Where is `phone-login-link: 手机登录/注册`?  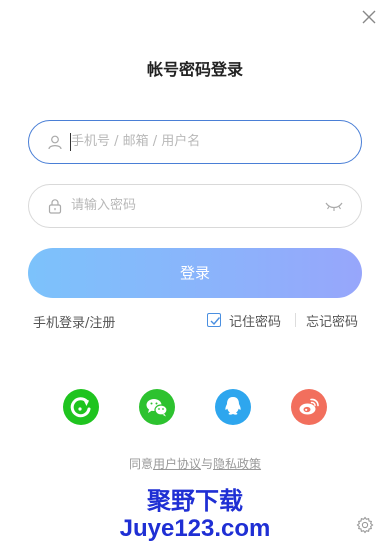
phone-login-link: 手机登录/注册 is located at coordinates (74, 321).